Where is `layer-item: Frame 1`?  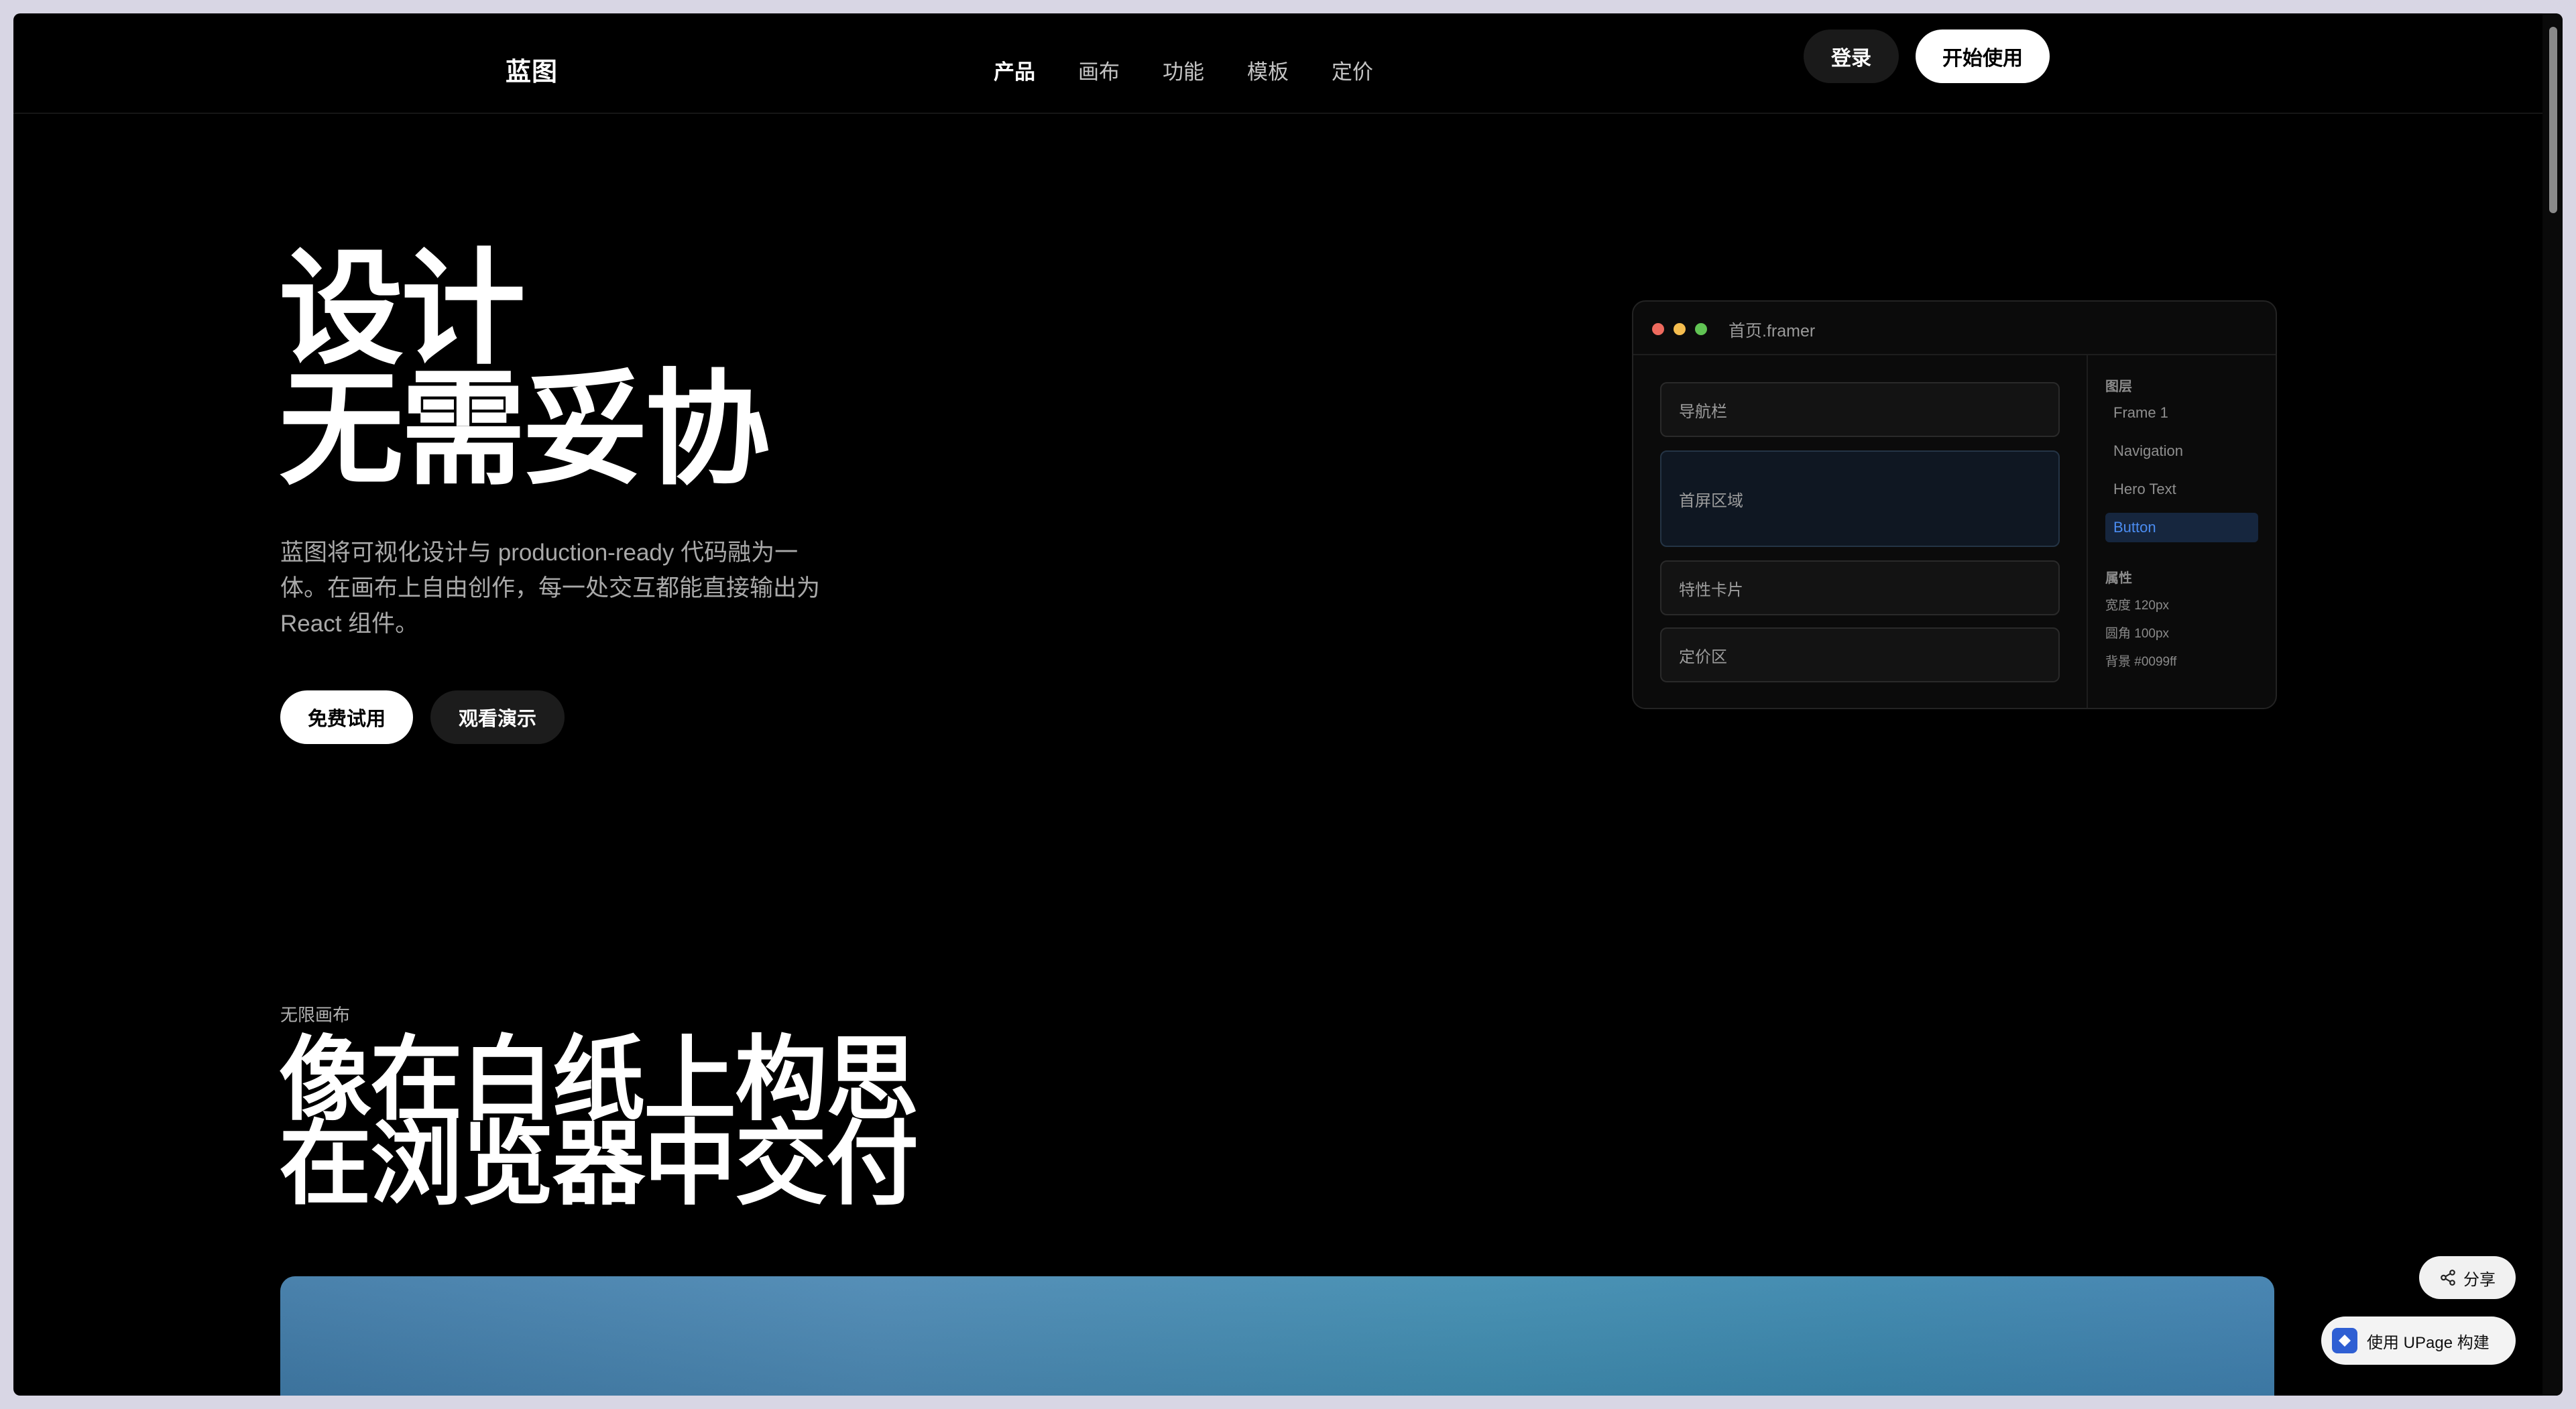 layer-item: Frame 1 is located at coordinates (2181, 413).